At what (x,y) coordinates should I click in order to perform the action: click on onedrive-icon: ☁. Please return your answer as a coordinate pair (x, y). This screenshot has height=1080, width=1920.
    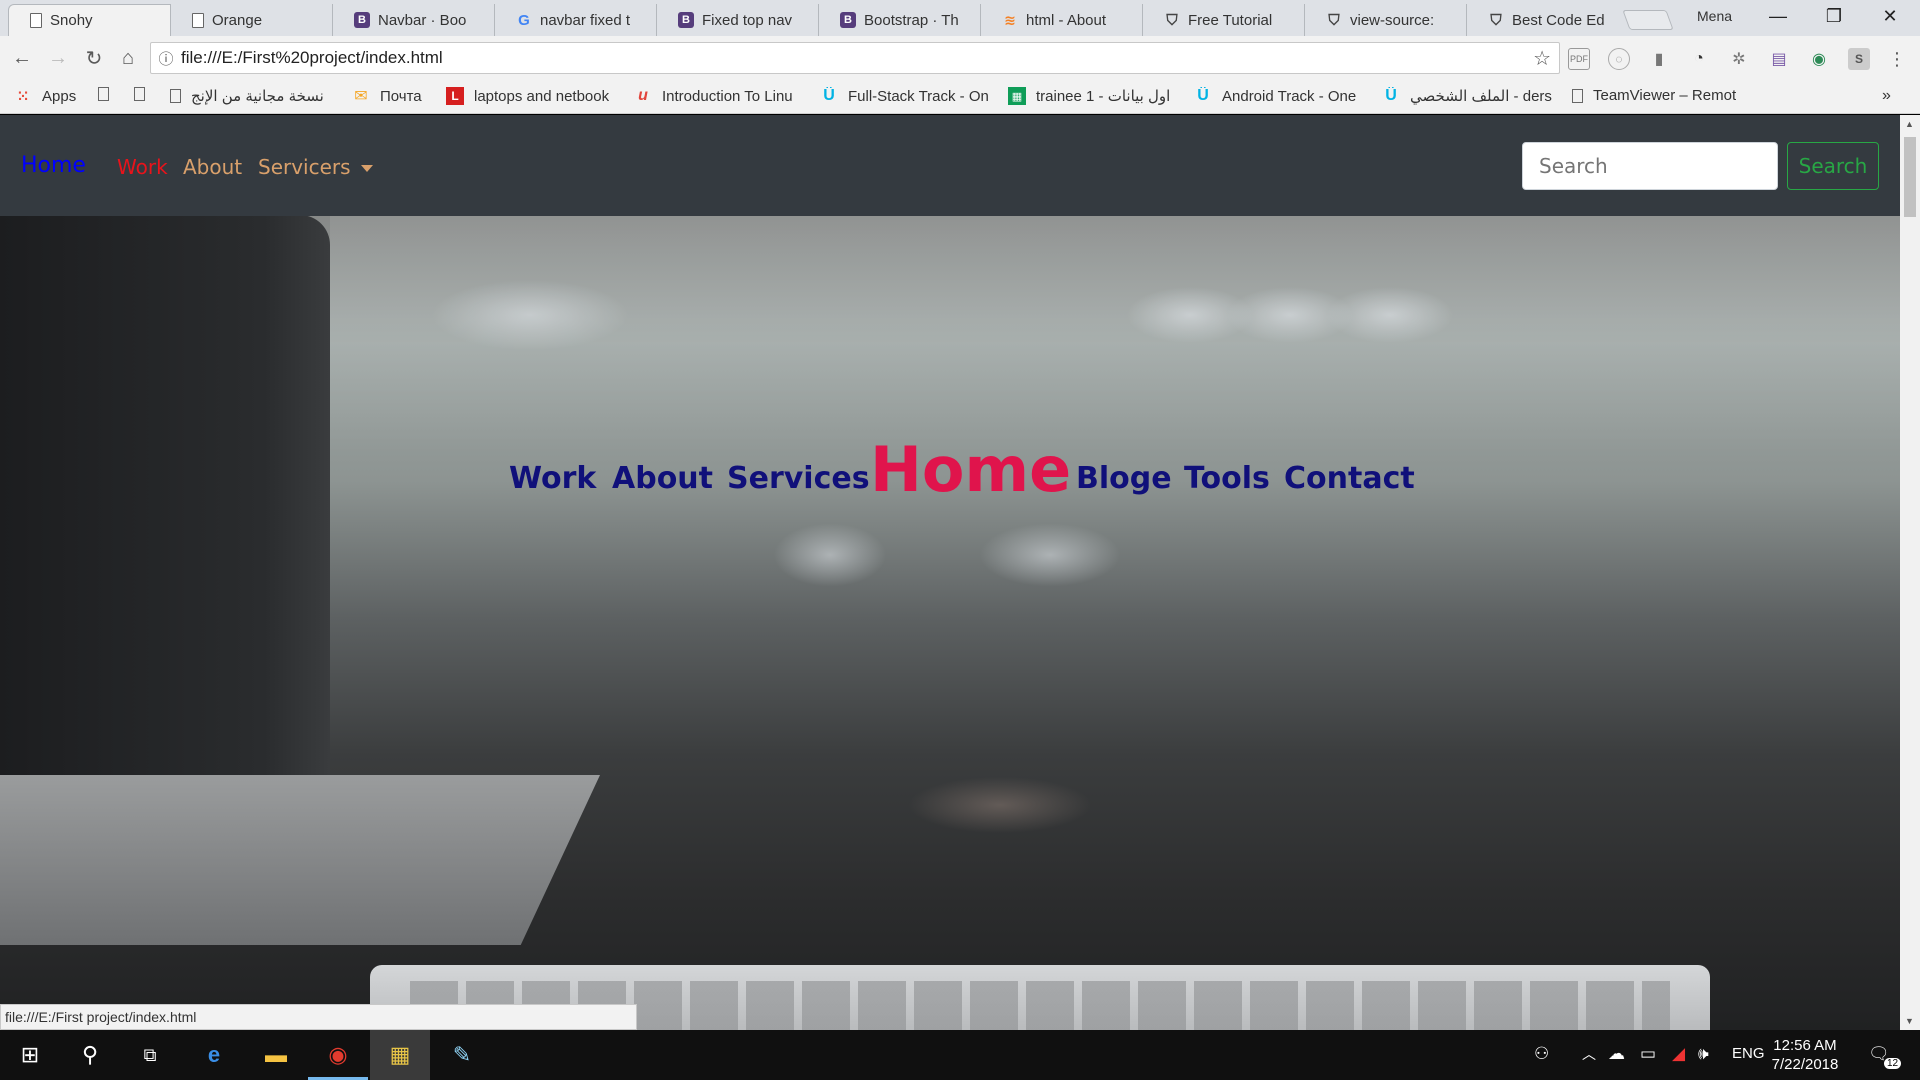
    Looking at the image, I should click on (1616, 1054).